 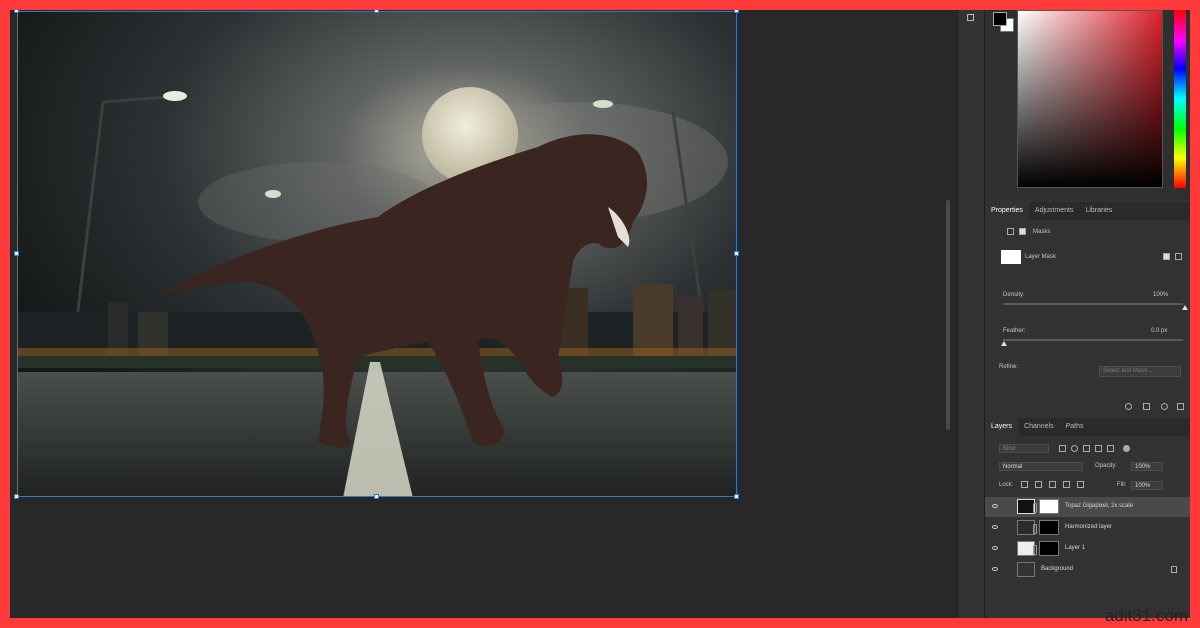 What do you see at coordinates (1106, 466) in the screenshot?
I see `opacity-label: Opacity:` at bounding box center [1106, 466].